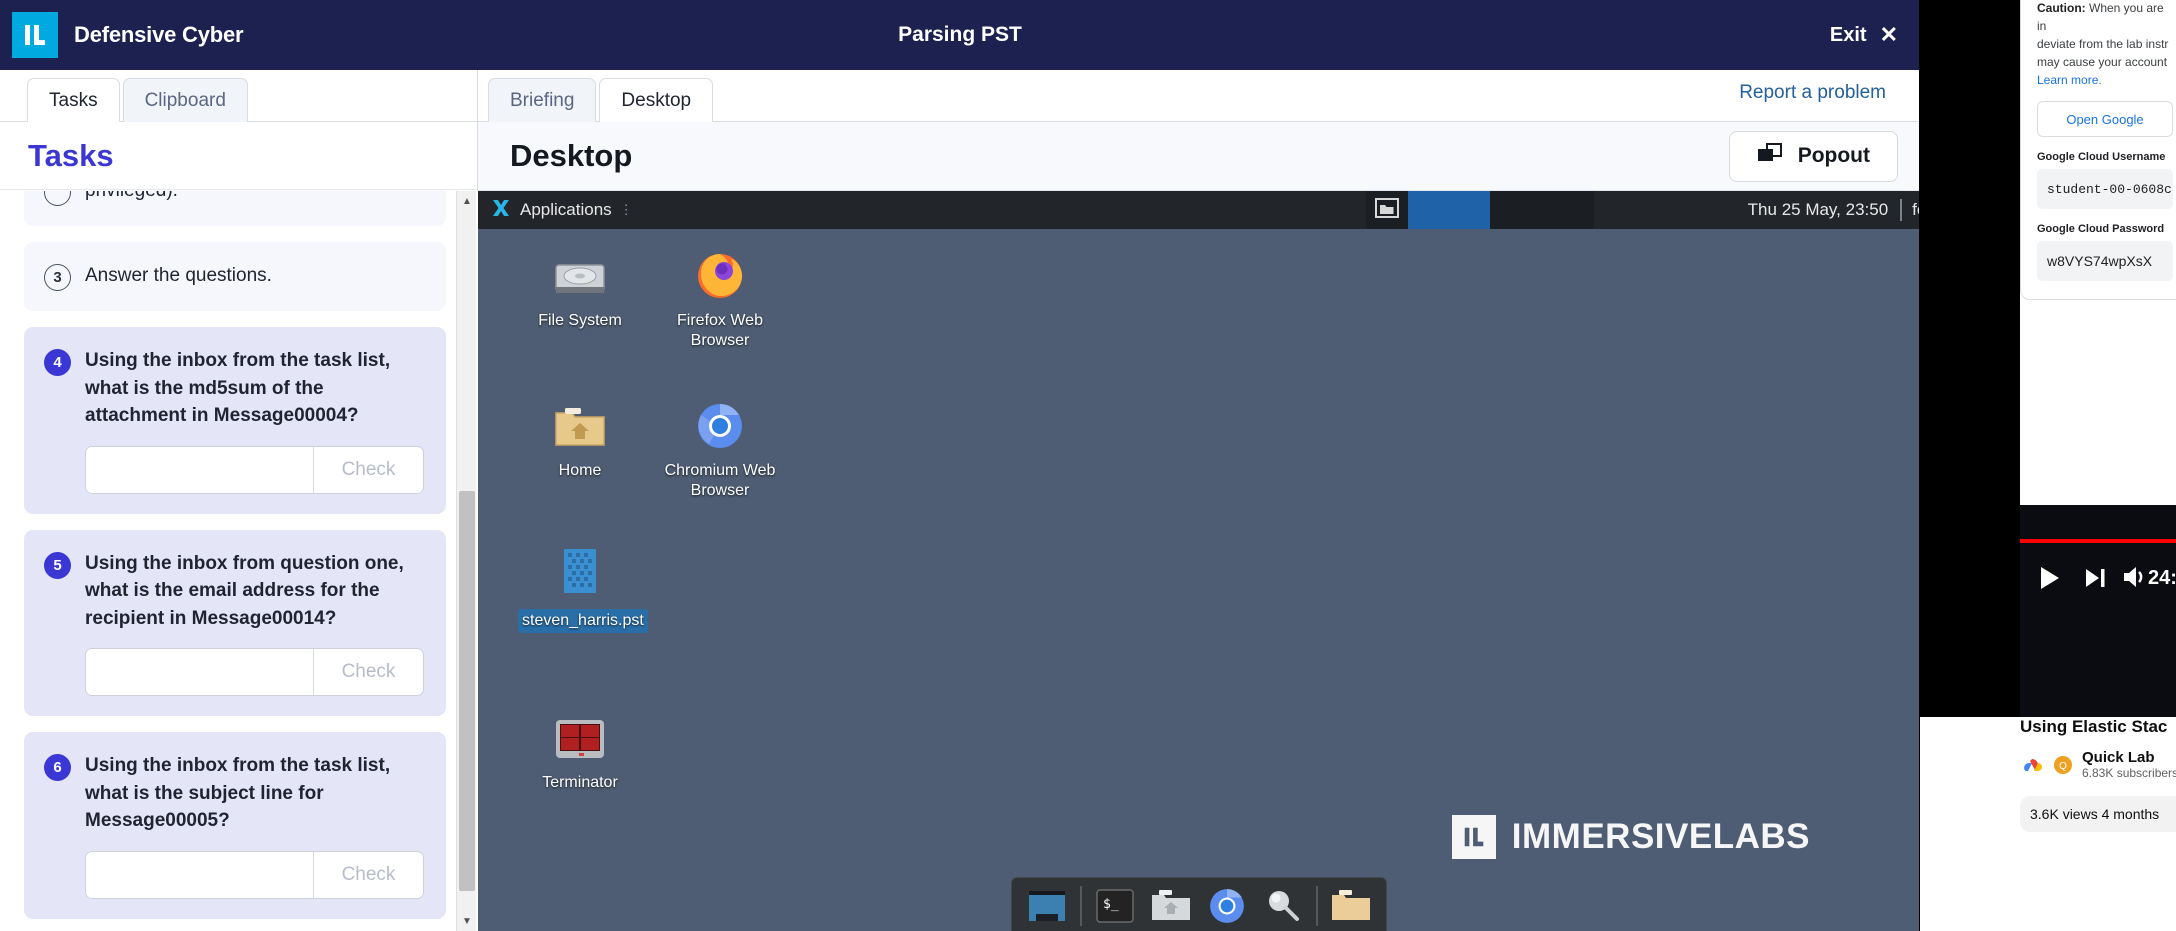 The image size is (2176, 931). What do you see at coordinates (2049, 578) in the screenshot?
I see `play-icon` at bounding box center [2049, 578].